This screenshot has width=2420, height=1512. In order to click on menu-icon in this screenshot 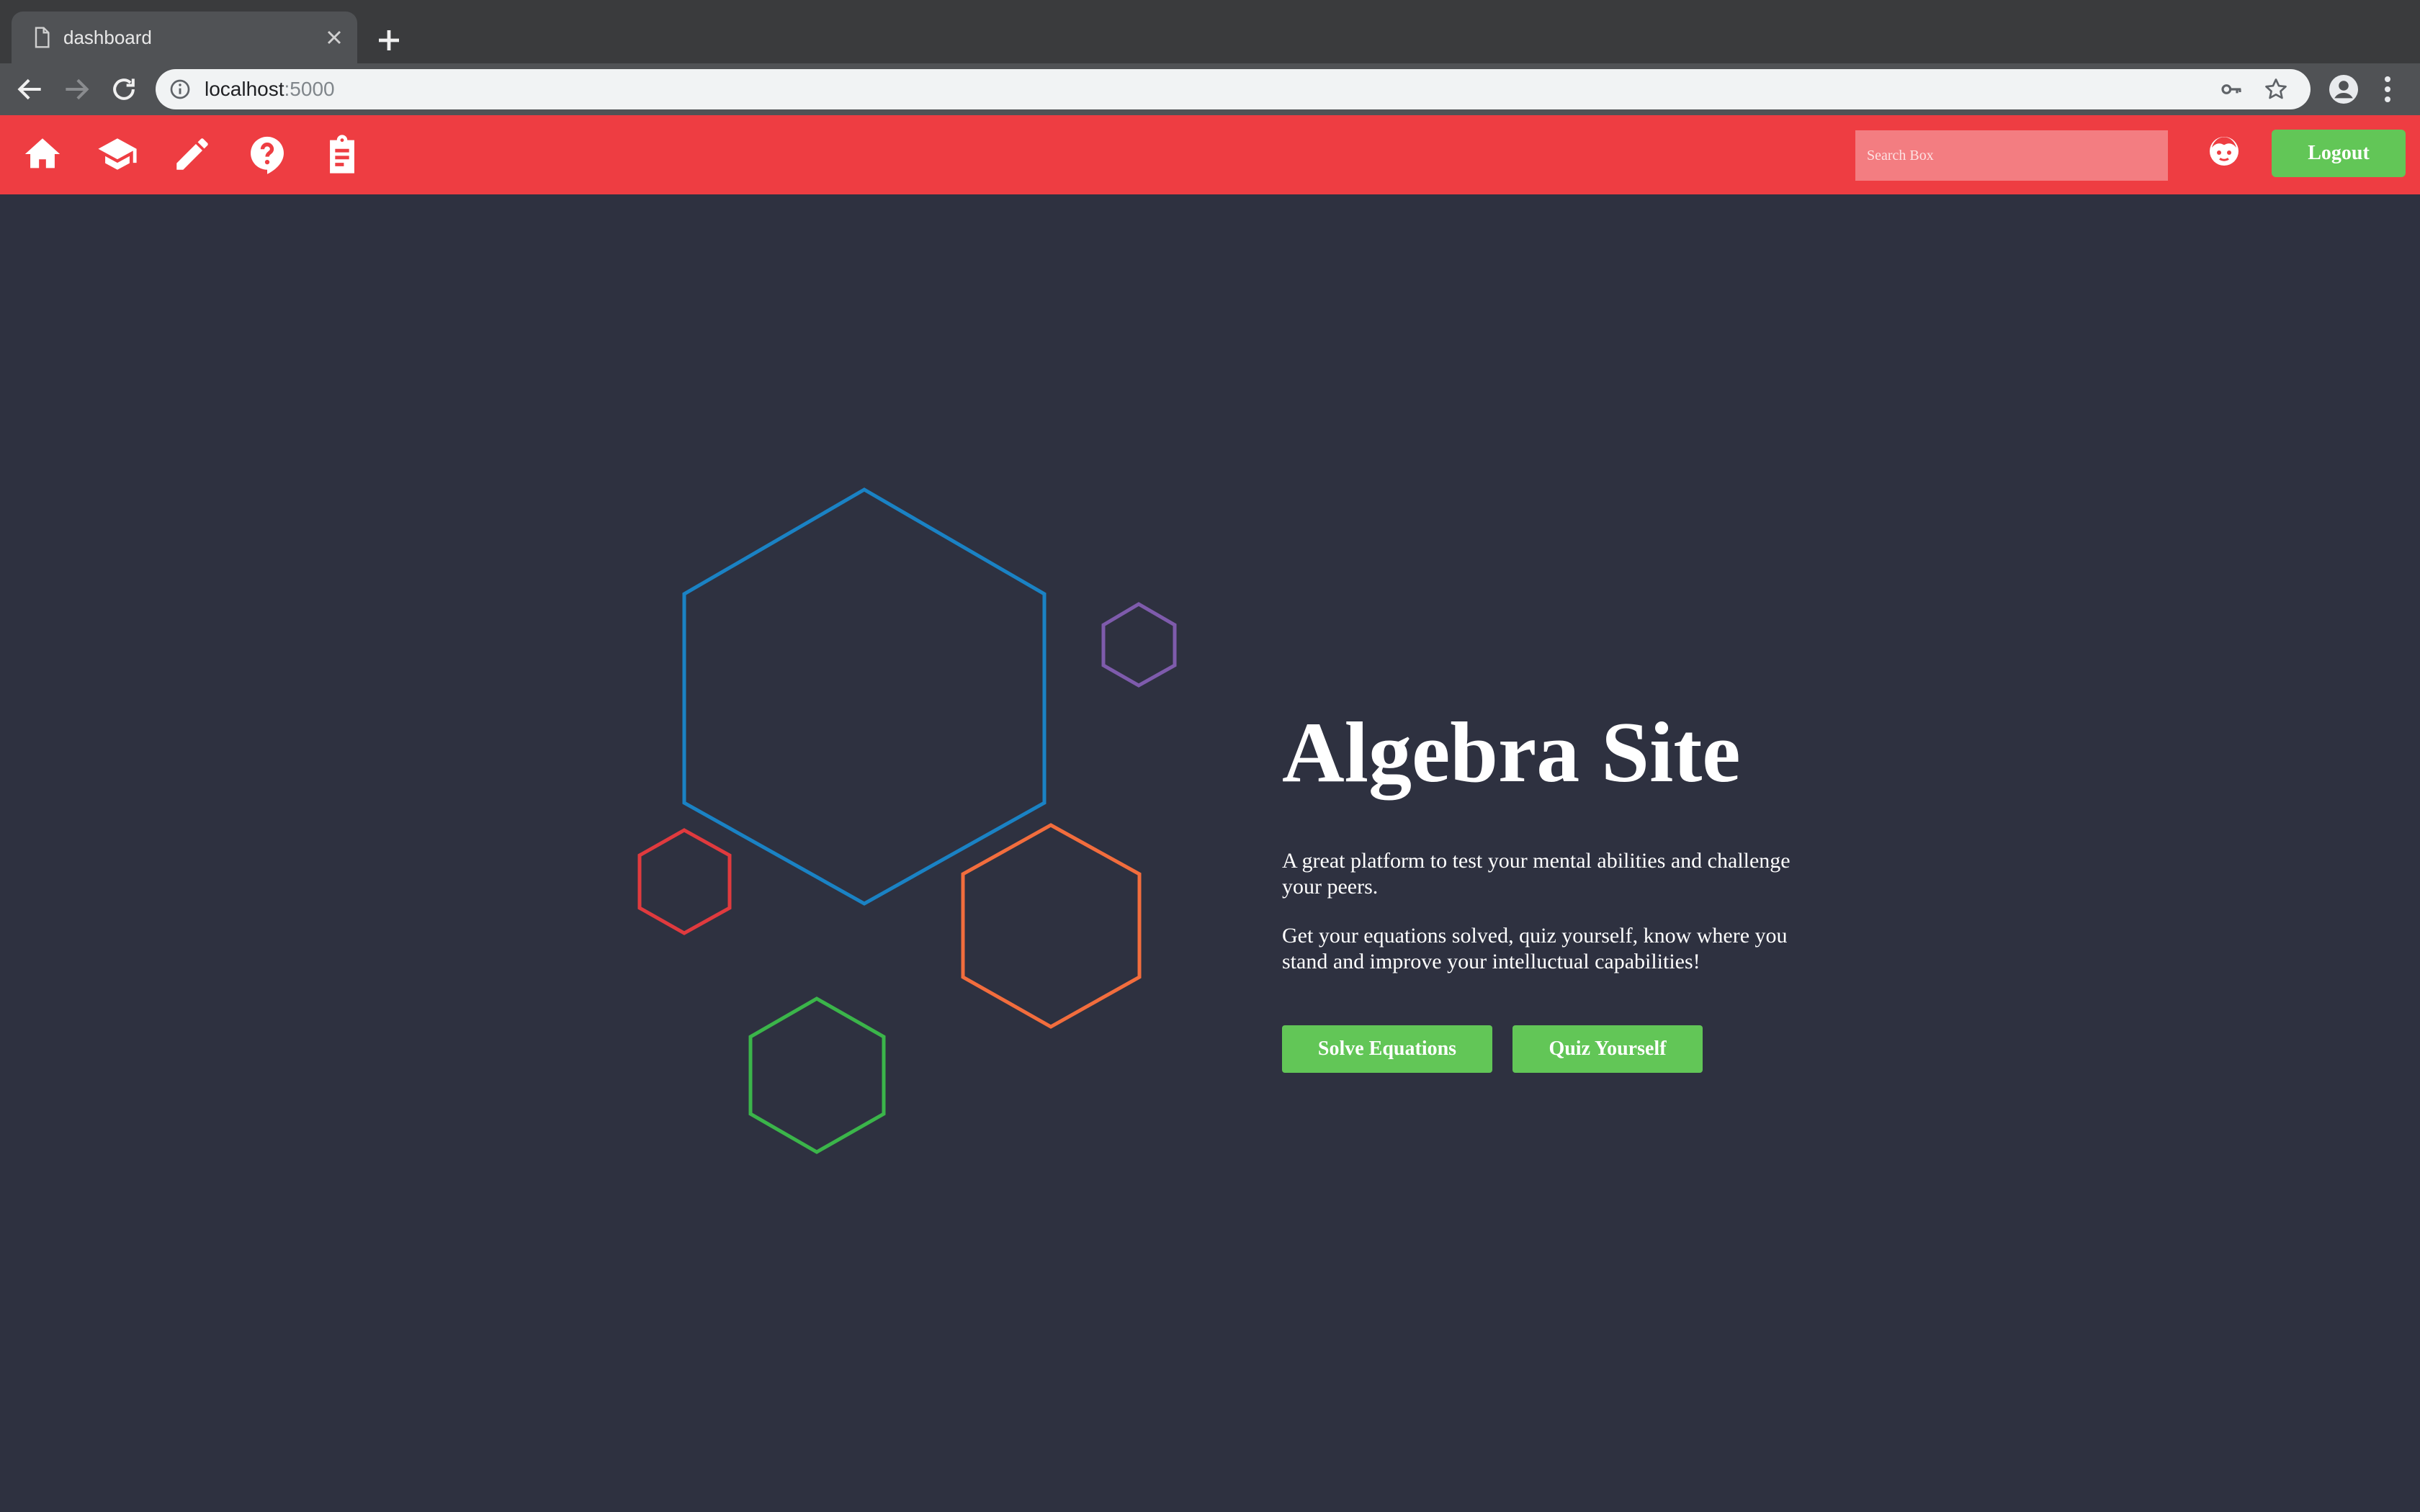, I will do `click(2387, 89)`.